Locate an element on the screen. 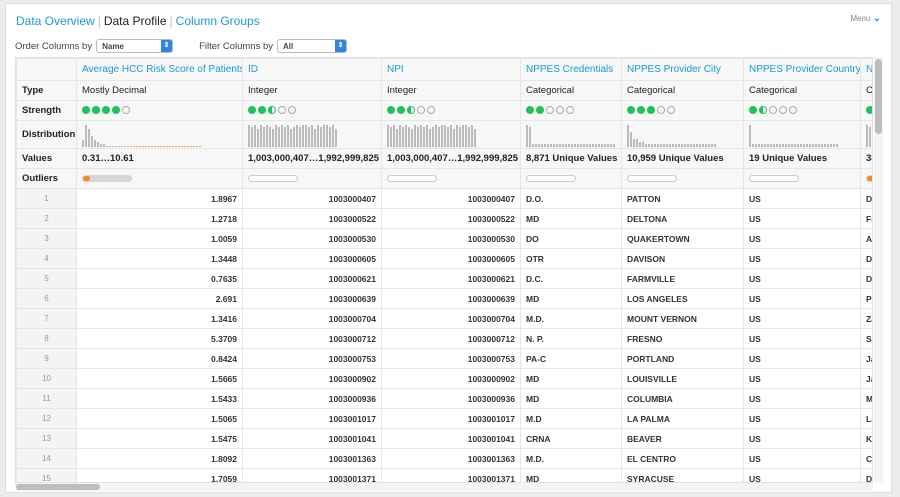 This screenshot has width=900, height=497. nav-data-profile: Data Profile is located at coordinates (135, 21).